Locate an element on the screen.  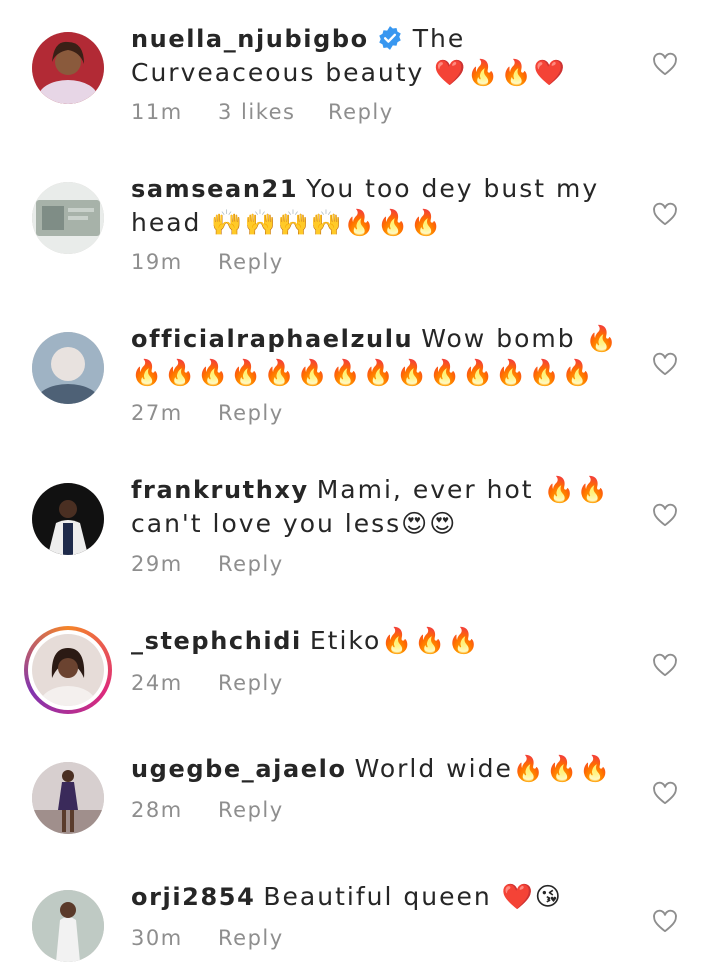
comment-body: Beautiful queen ❤️😘 is located at coordinates (413, 896).